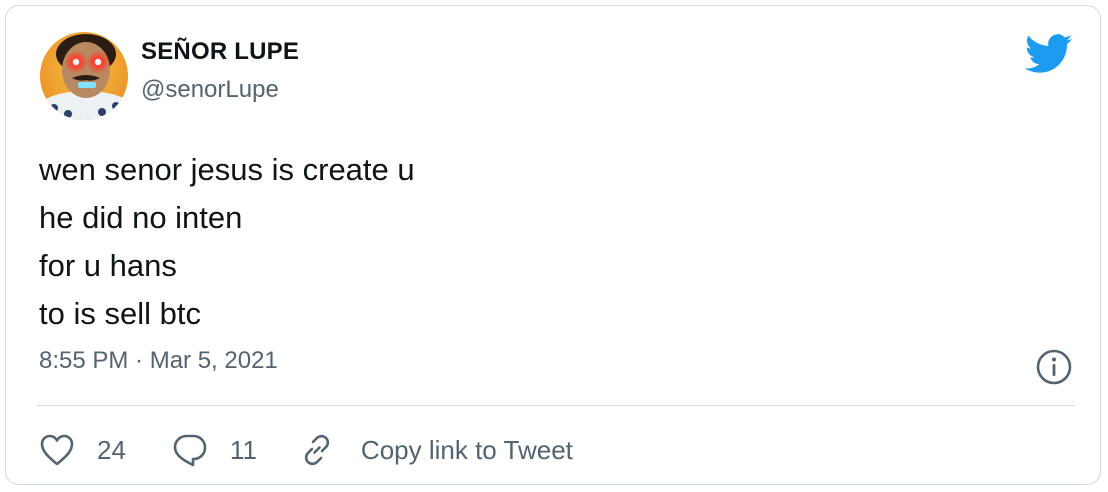 The height and width of the screenshot is (492, 1108). I want to click on tweet-timestamp: 8:55 PM · Mar 5, 2021, so click(158, 361).